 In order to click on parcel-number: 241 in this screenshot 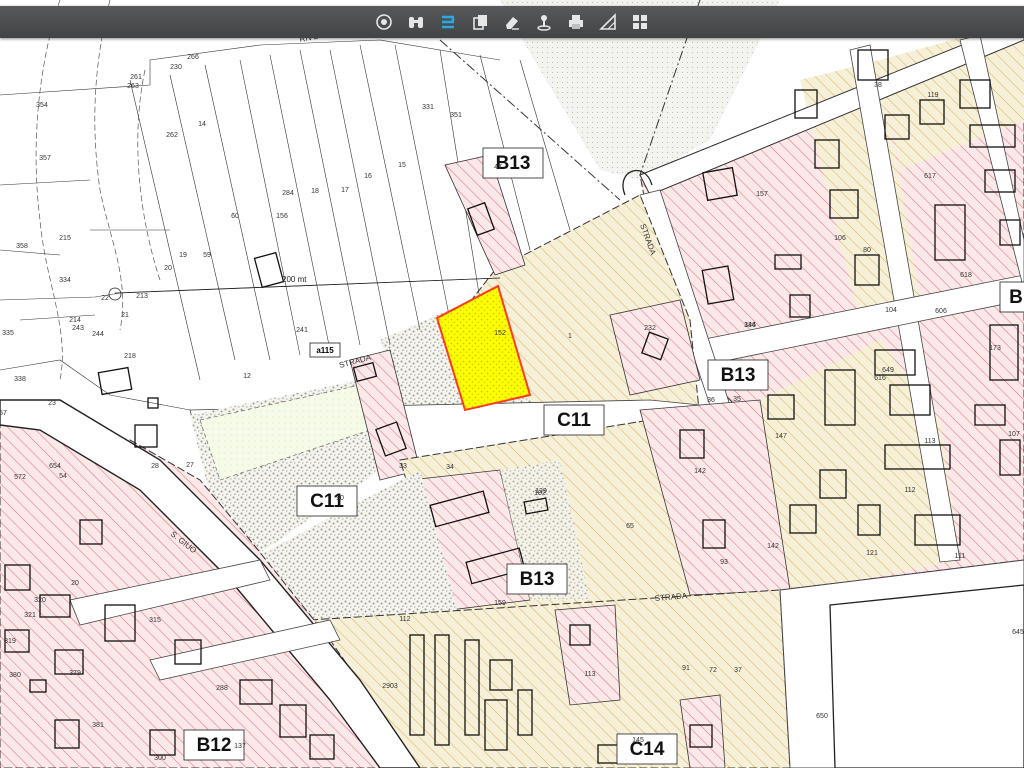, I will do `click(302, 330)`.